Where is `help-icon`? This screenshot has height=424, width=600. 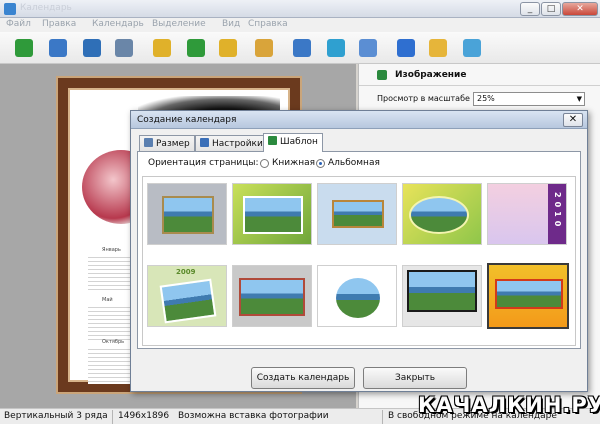
help-icon is located at coordinates (406, 48).